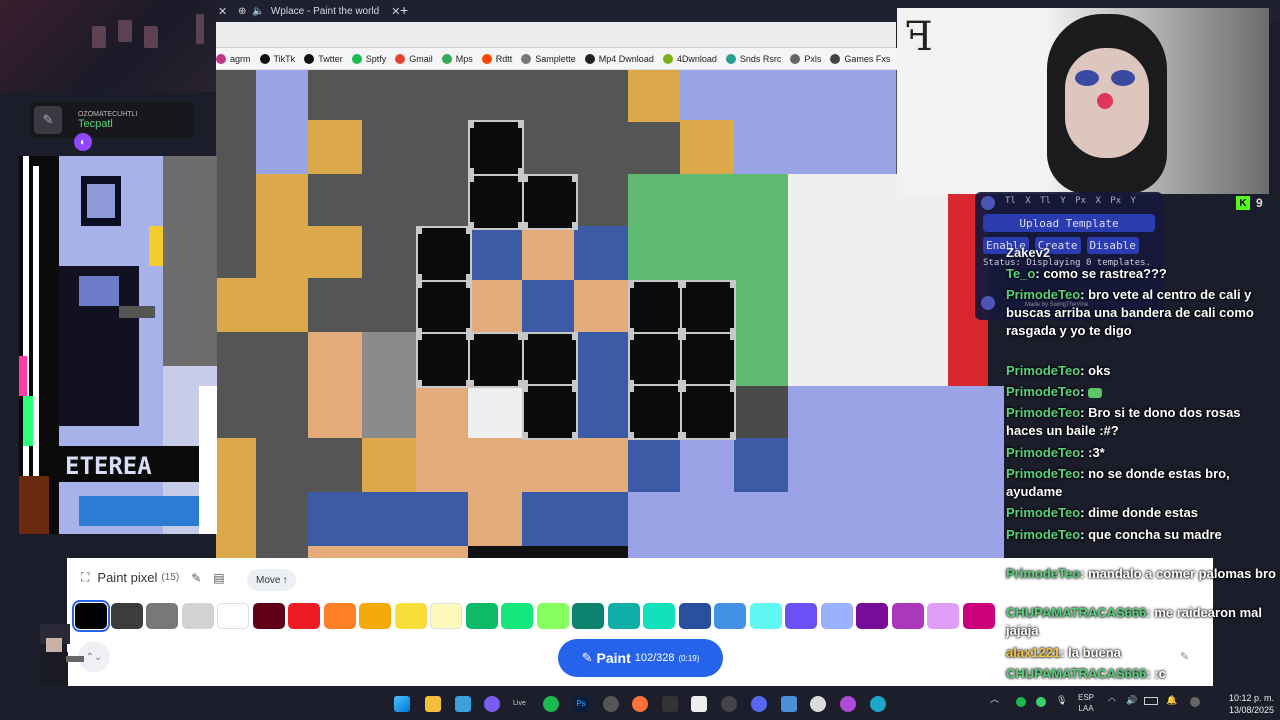 This screenshot has width=1280, height=720. Describe the element at coordinates (319, 11) in the screenshot. I see `tab-wplace: ⊕ 🔈 Wplace - Paint the world ✕` at that location.